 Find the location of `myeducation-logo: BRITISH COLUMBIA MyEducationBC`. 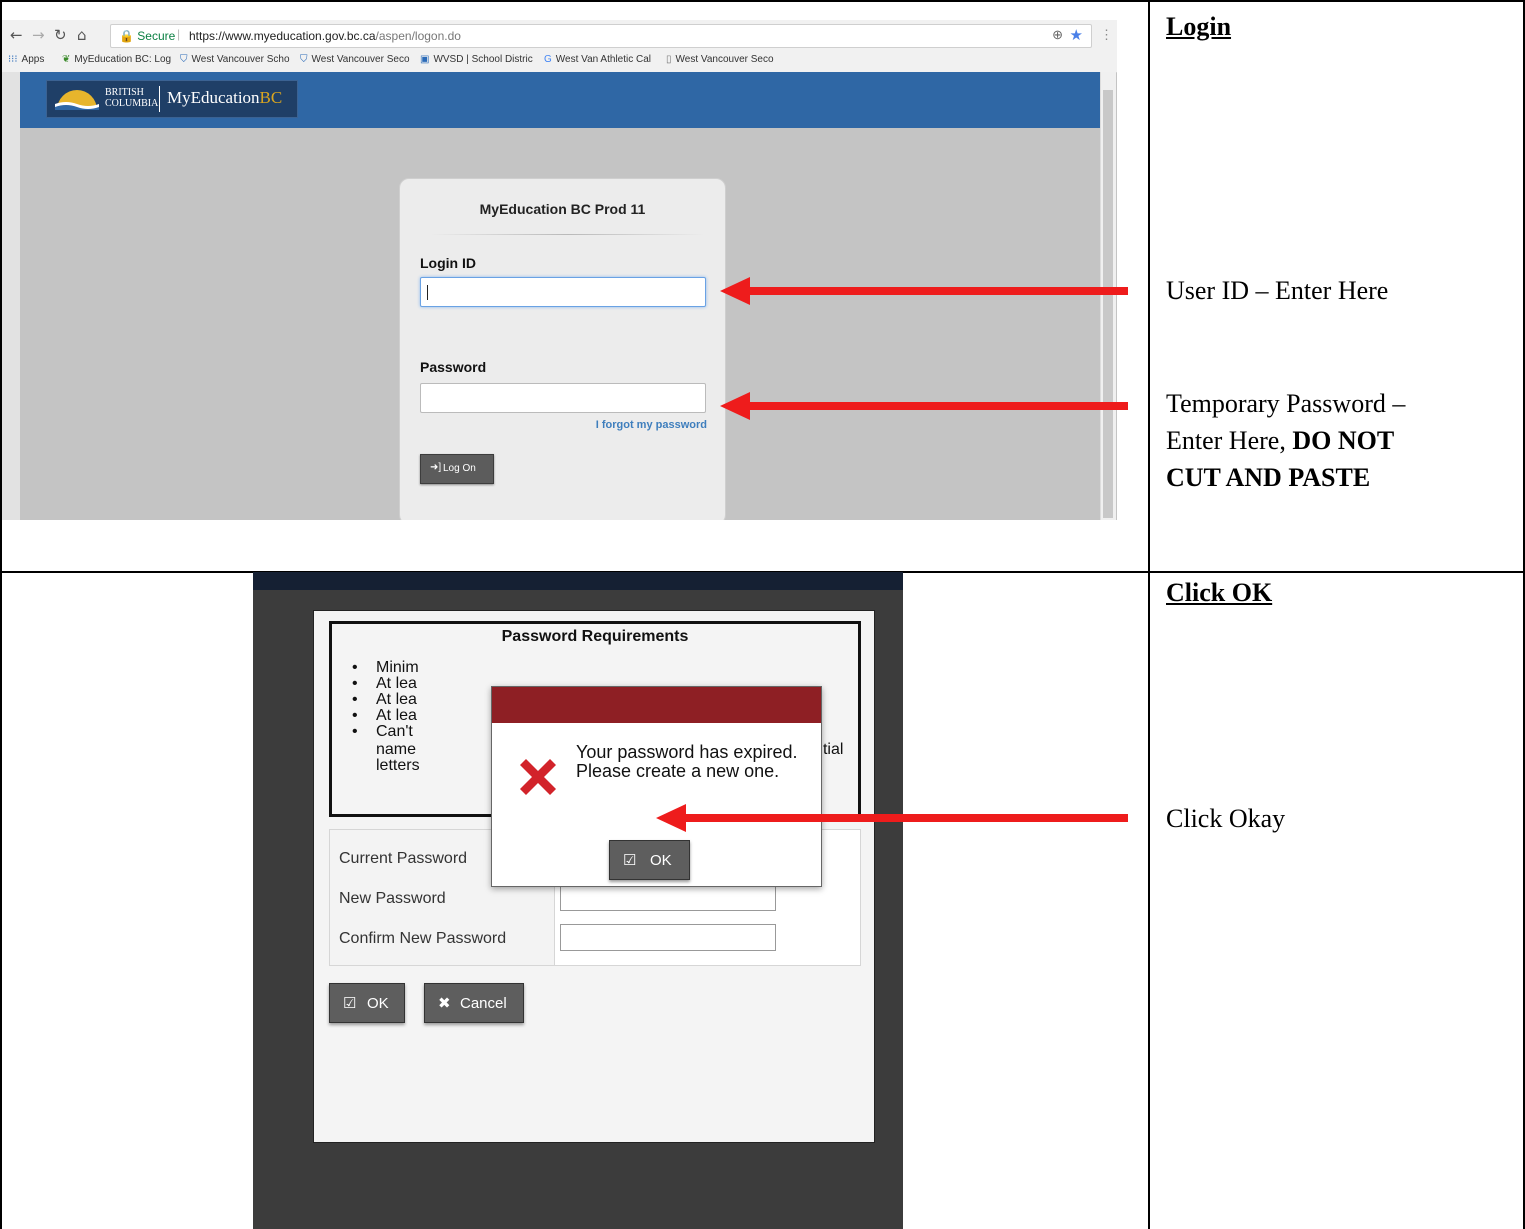

myeducation-logo: BRITISH COLUMBIA MyEducationBC is located at coordinates (172, 99).